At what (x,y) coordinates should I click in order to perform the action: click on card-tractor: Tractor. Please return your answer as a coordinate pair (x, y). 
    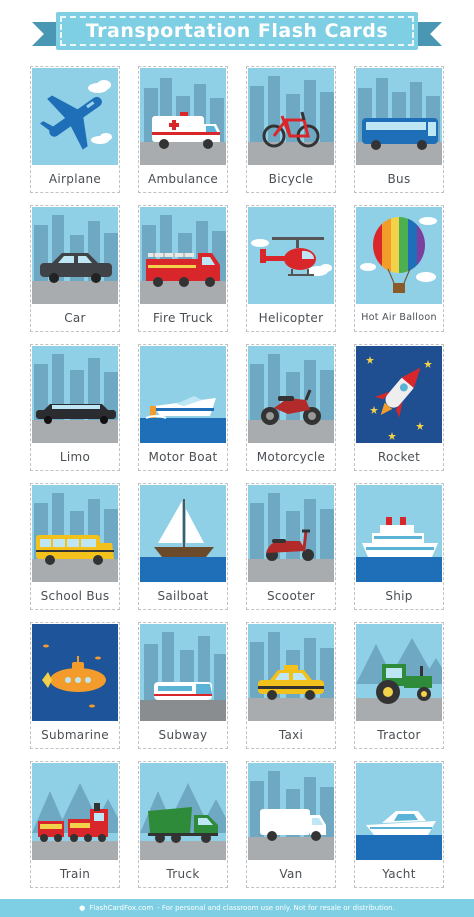
    Looking at the image, I should click on (399, 685).